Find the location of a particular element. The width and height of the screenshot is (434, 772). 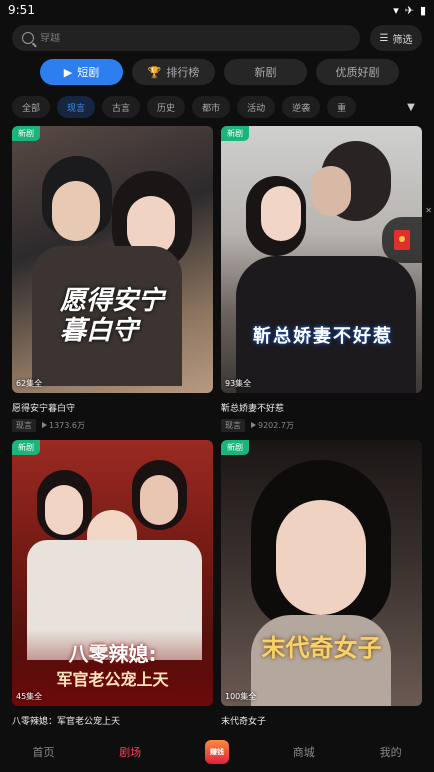

nav-home: 首页 is located at coordinates (43, 752).